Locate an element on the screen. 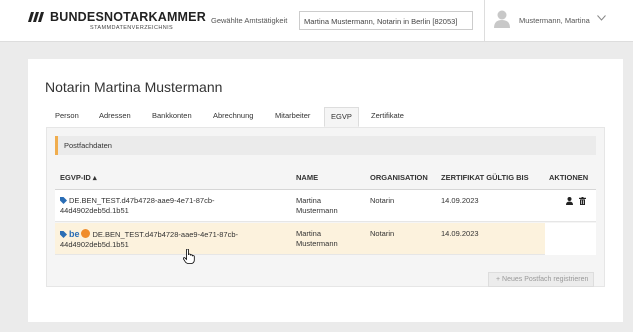 This screenshot has height=332, width=633. col-header-actions: AKTIONEN is located at coordinates (569, 177).